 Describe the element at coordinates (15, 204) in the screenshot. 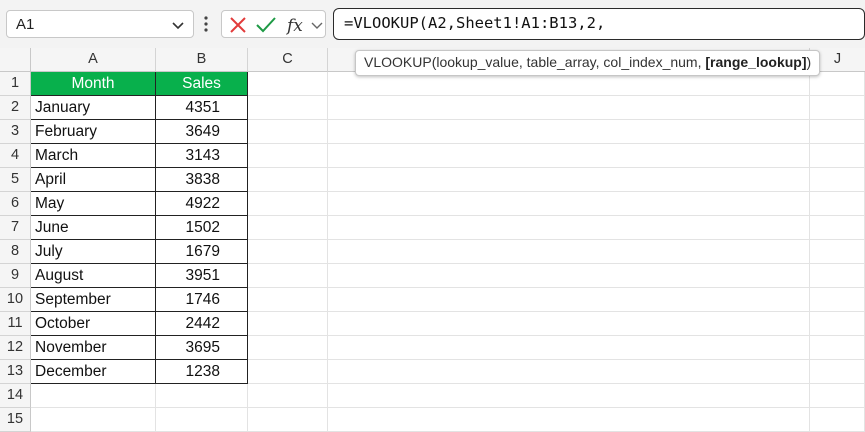

I see `row-header: 6` at that location.